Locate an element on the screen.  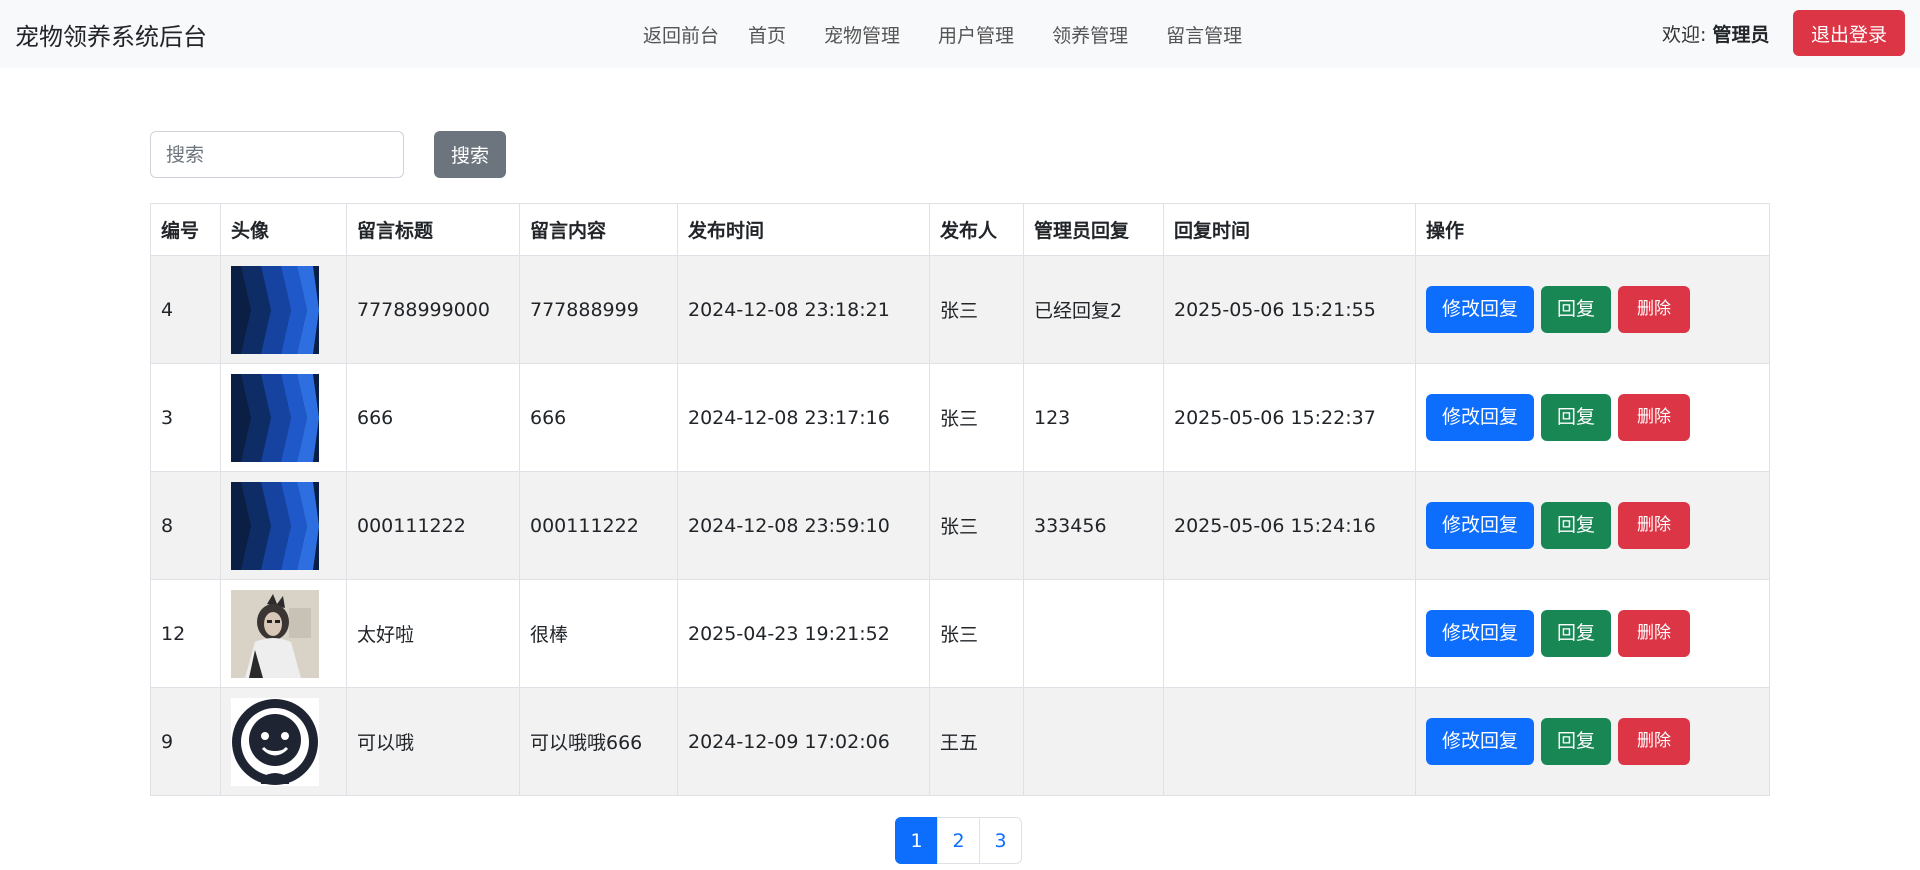
nav-frontend: 返回前台 is located at coordinates (680, 34).